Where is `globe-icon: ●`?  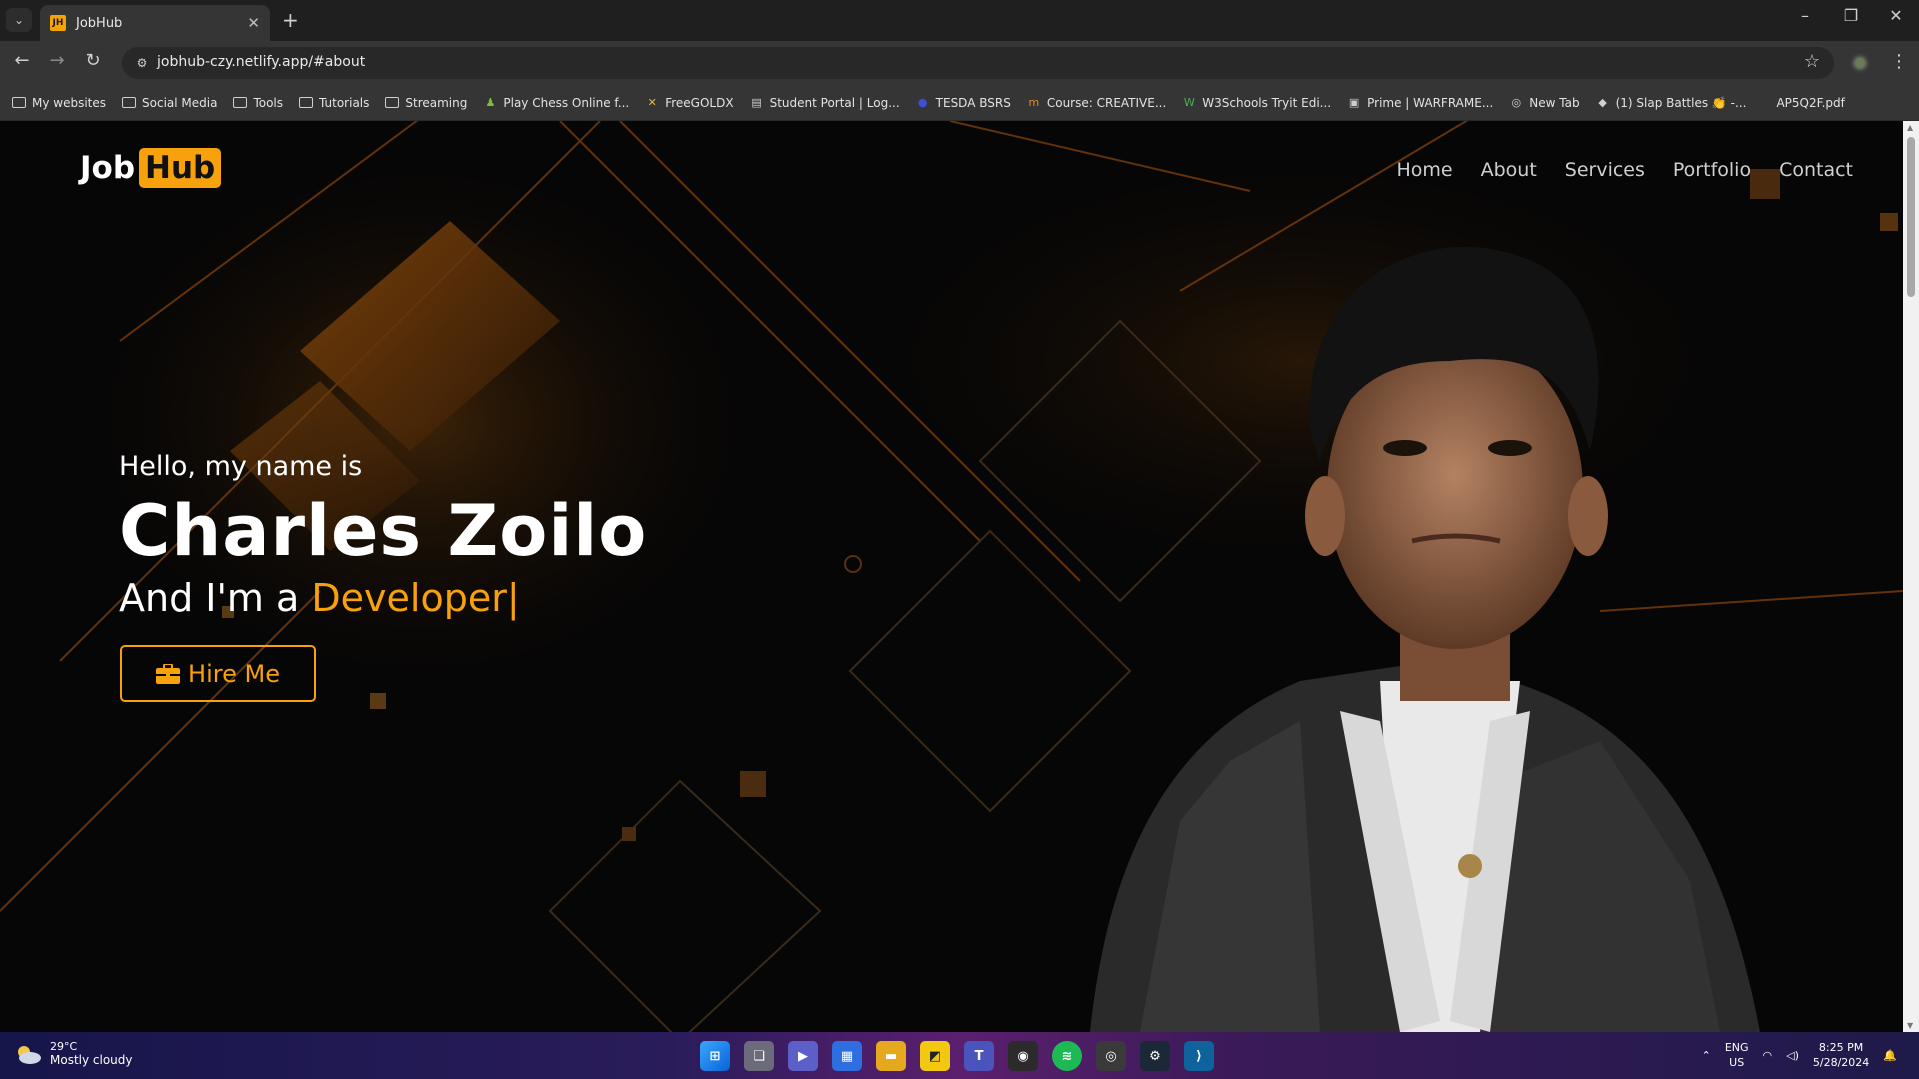 globe-icon: ● is located at coordinates (922, 102).